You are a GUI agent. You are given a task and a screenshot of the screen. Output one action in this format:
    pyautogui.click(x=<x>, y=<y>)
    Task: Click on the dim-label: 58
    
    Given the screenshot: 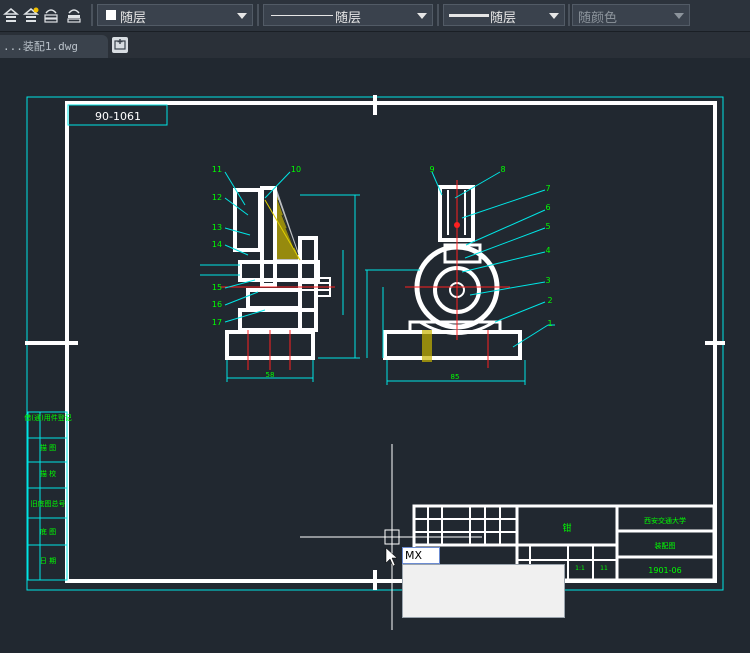 What is the action you would take?
    pyautogui.click(x=270, y=375)
    